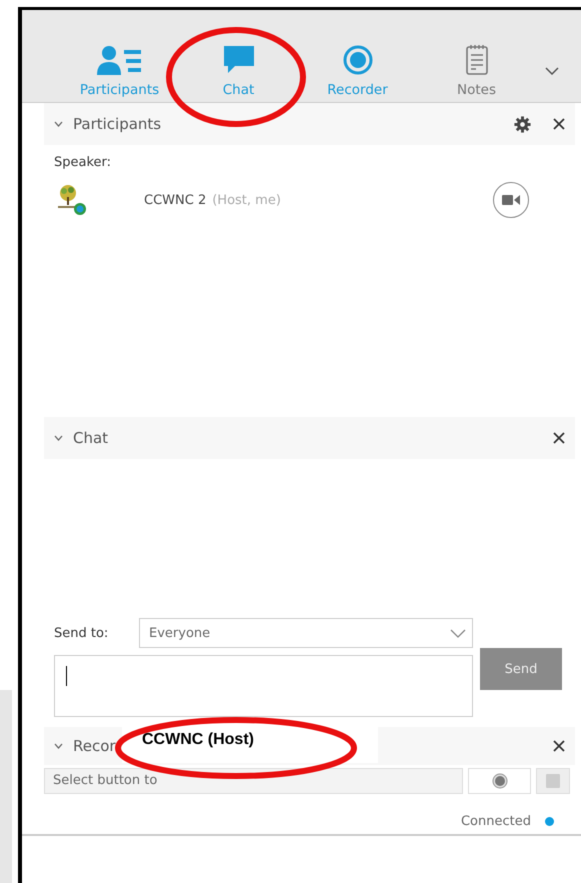  What do you see at coordinates (71, 200) in the screenshot?
I see `avatar-icon` at bounding box center [71, 200].